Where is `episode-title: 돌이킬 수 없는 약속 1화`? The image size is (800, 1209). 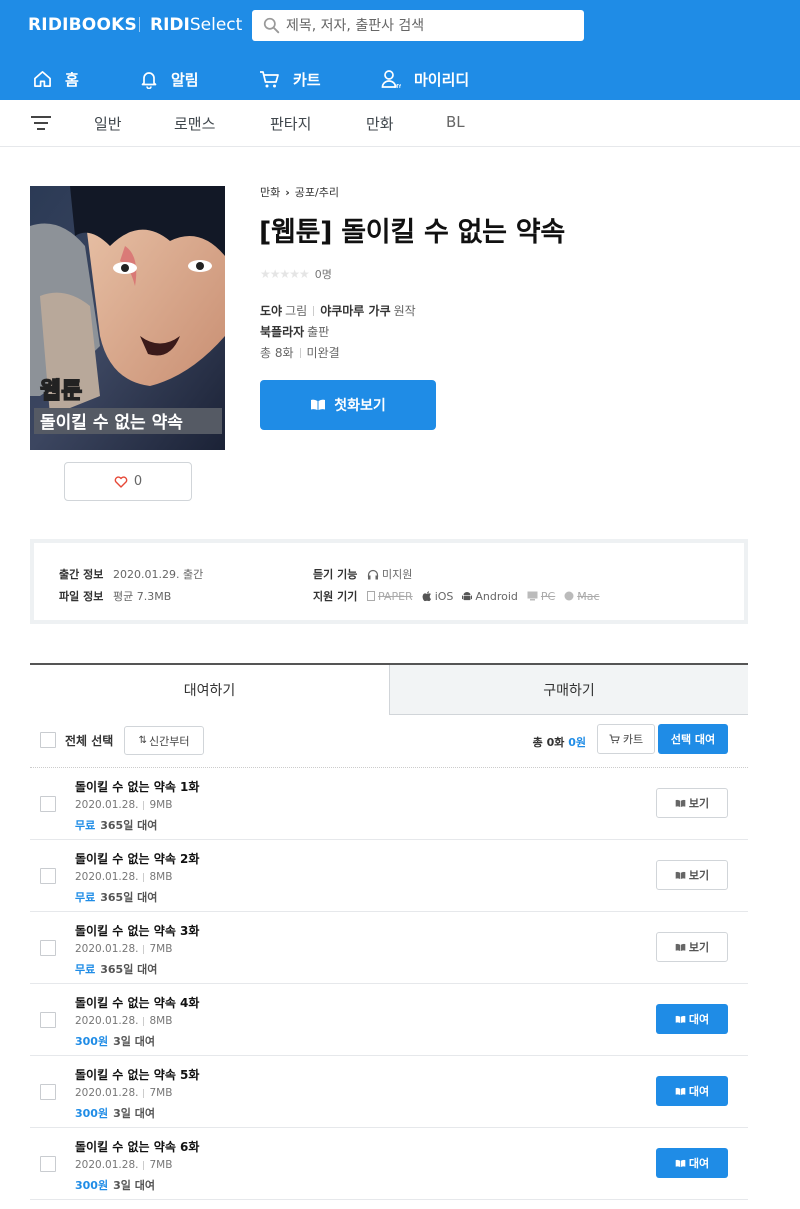
episode-title: 돌이킬 수 없는 약속 1화 is located at coordinates (137, 786).